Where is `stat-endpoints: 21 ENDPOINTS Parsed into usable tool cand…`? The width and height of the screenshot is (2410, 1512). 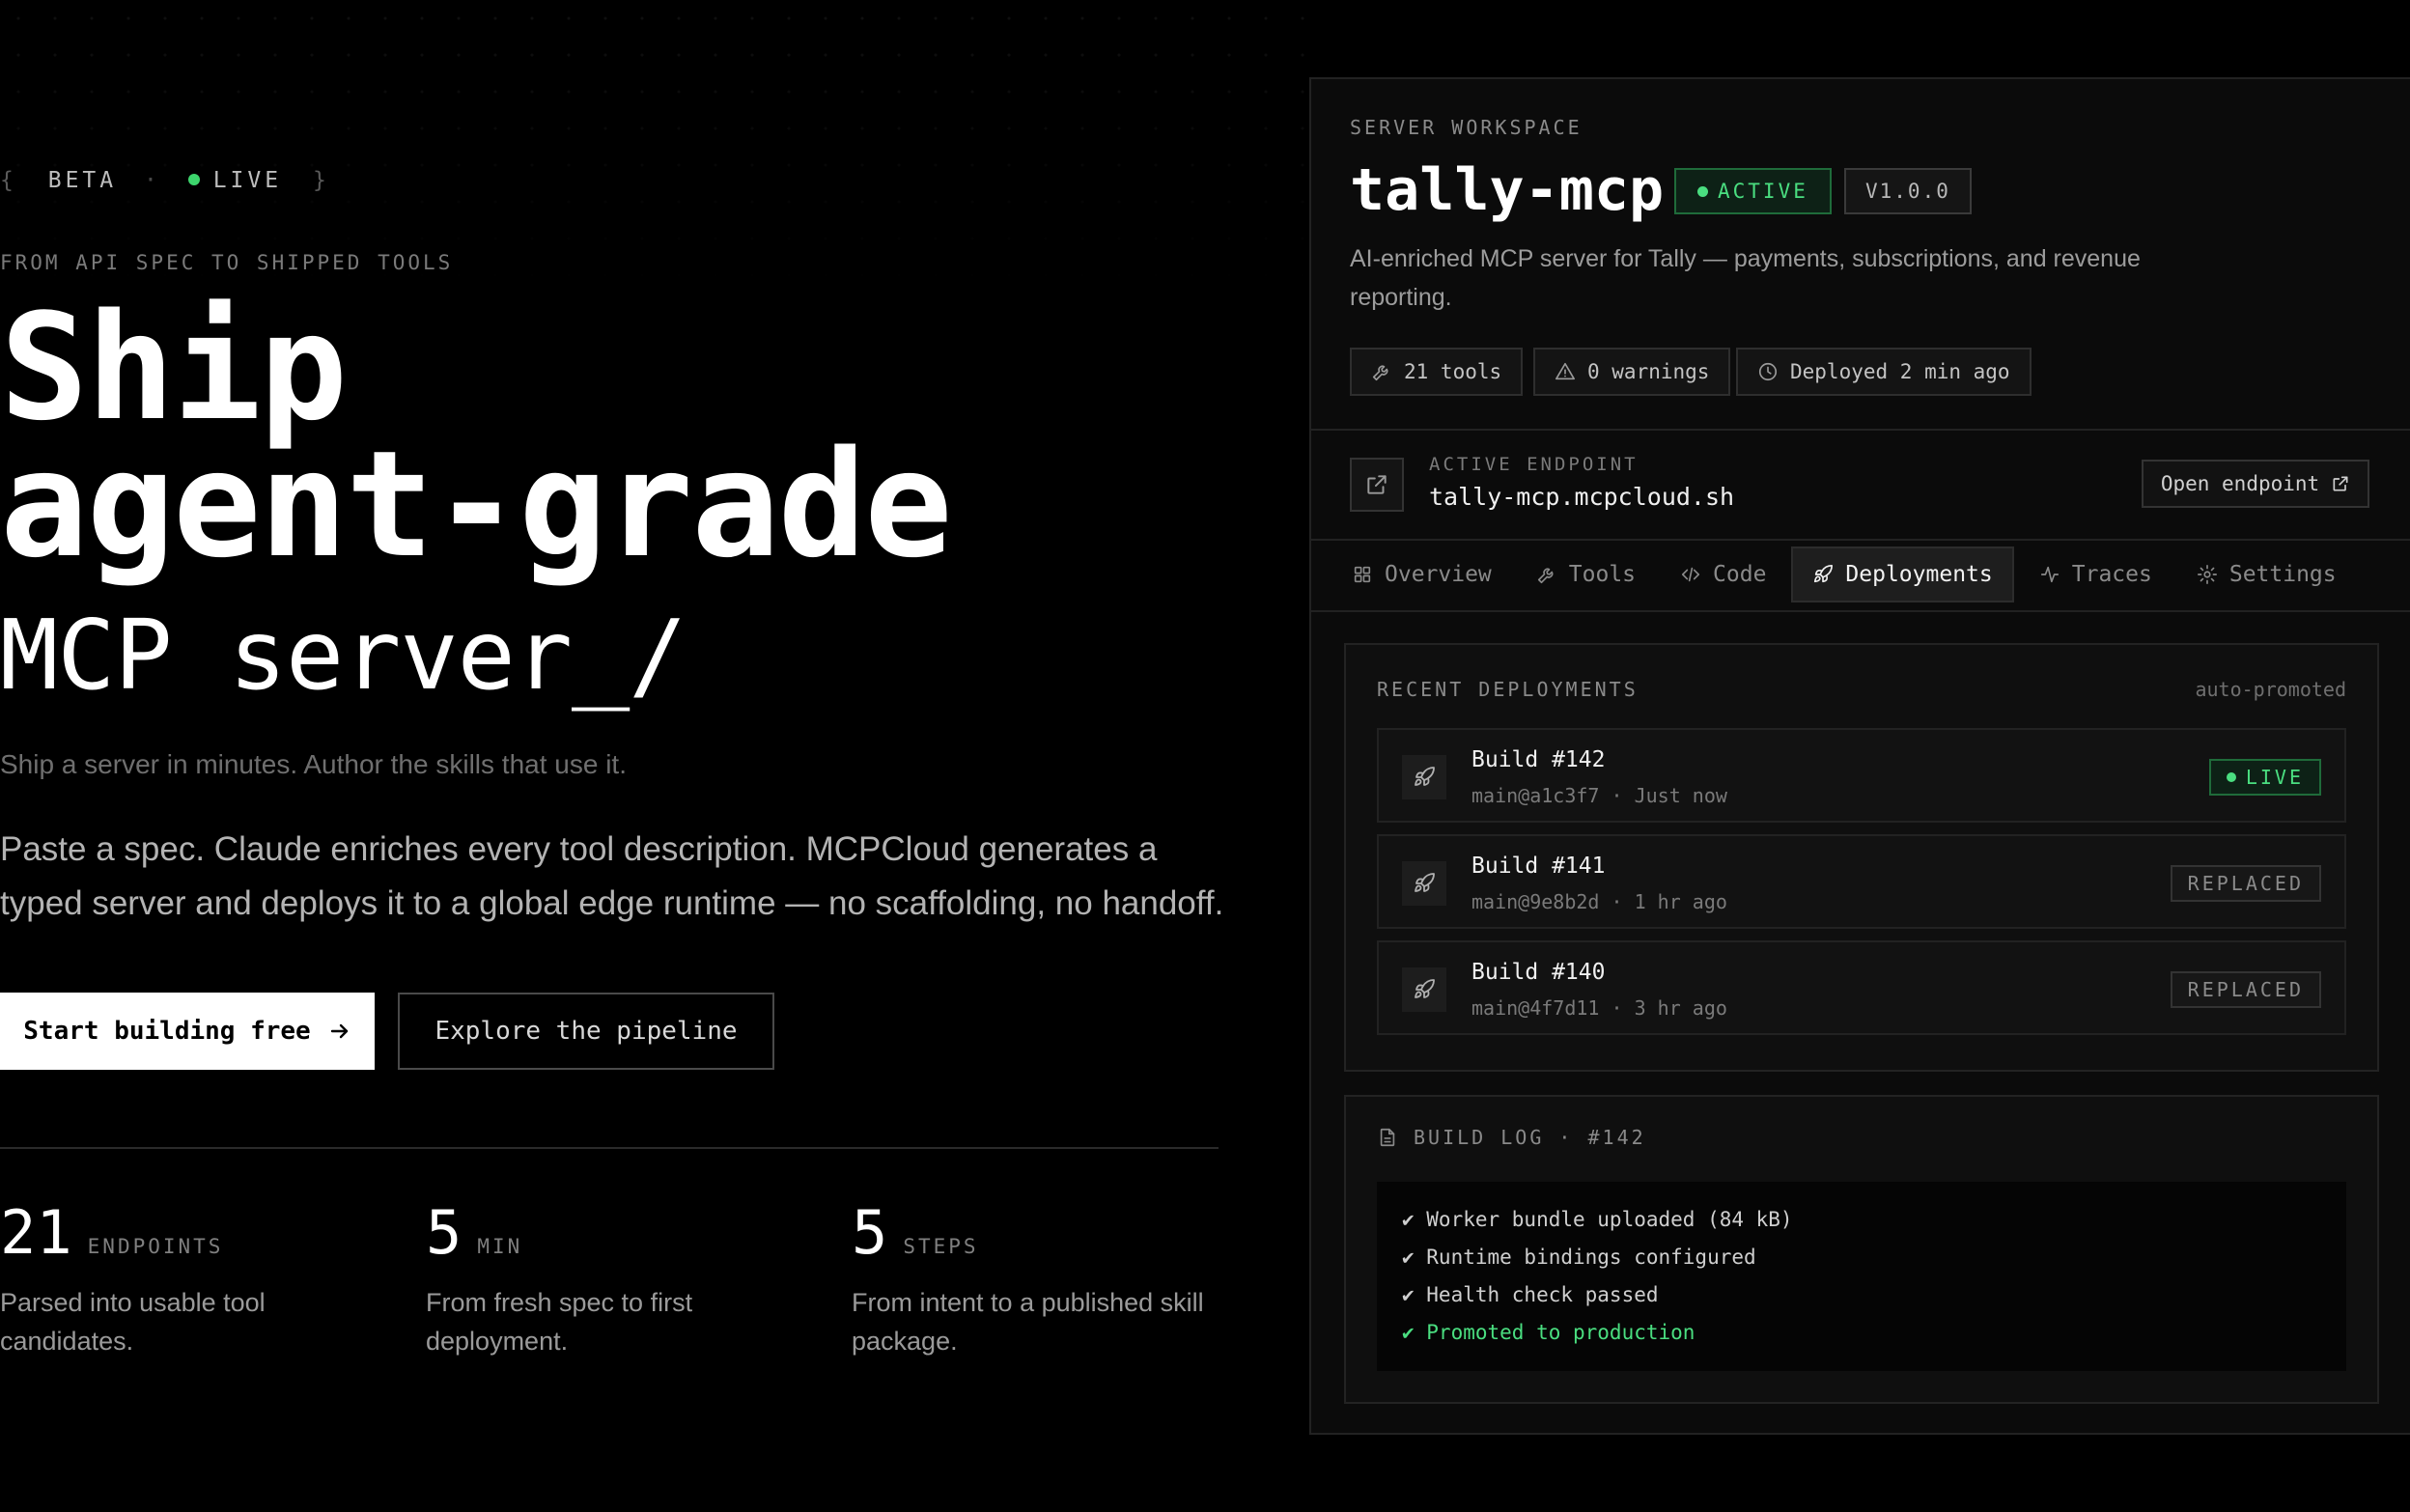 stat-endpoints: 21 ENDPOINTS Parsed into usable tool cand… is located at coordinates (203, 1279).